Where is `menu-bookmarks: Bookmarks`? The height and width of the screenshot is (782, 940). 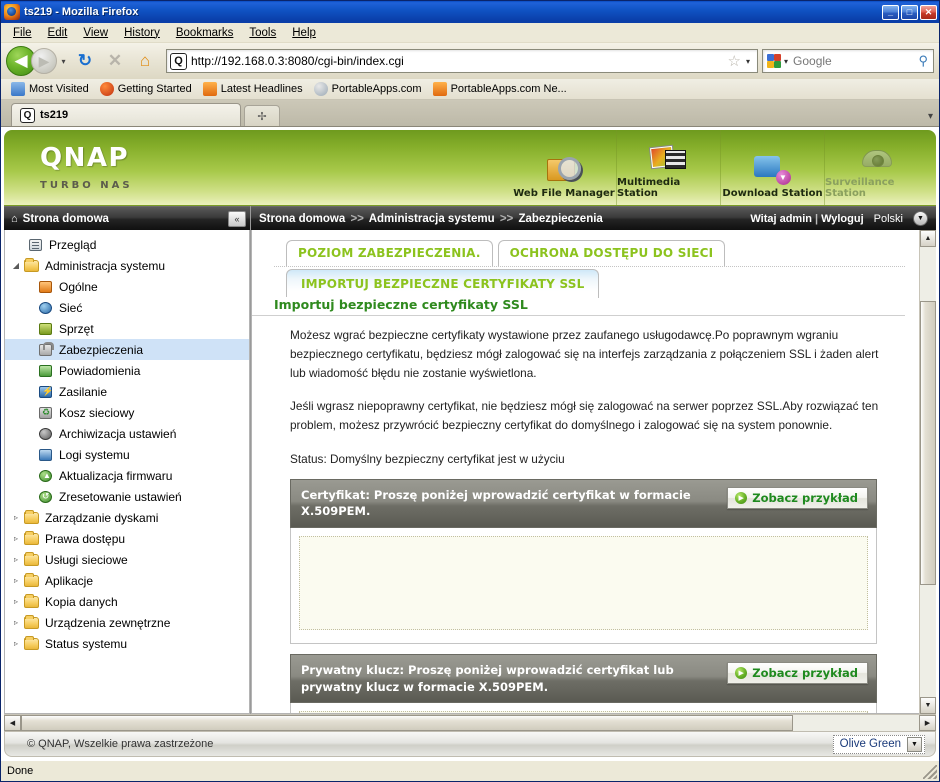
menu-bookmarks: Bookmarks is located at coordinates (205, 33).